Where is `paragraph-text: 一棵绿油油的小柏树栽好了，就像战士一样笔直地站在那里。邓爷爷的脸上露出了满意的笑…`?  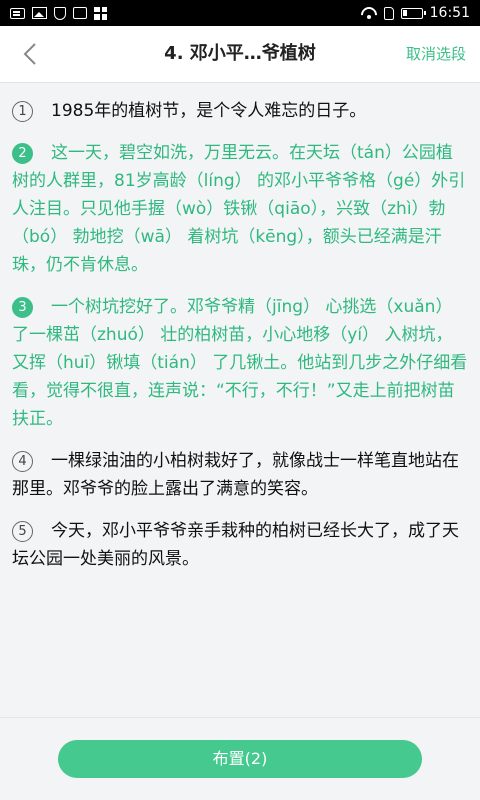 paragraph-text: 一棵绿油油的小柏树栽好了，就像战士一样笔直地站在那里。邓爷爷的脸上露出了满意的笑… is located at coordinates (235, 475).